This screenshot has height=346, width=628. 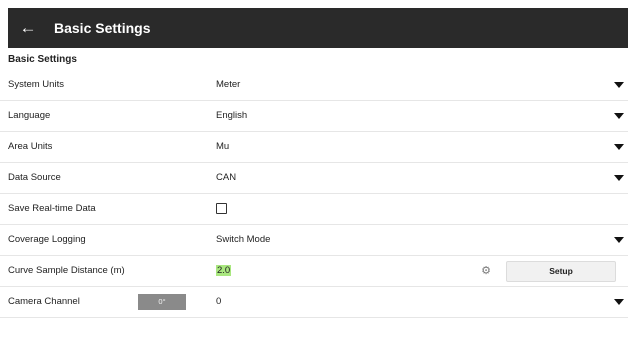 I want to click on setting-language: Language English, so click(x=314, y=116).